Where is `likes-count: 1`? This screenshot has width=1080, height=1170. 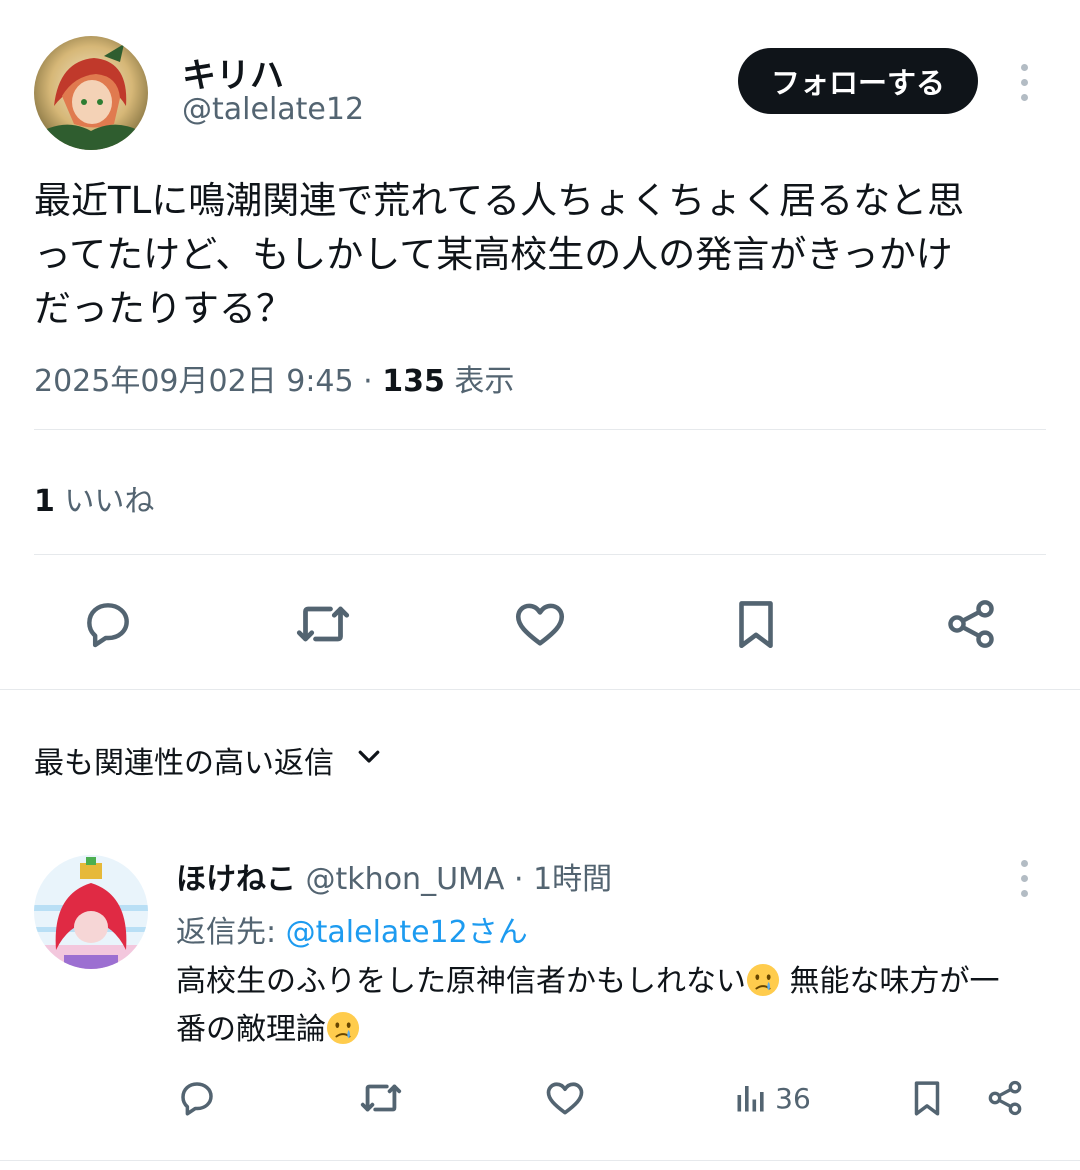 likes-count: 1 is located at coordinates (44, 501).